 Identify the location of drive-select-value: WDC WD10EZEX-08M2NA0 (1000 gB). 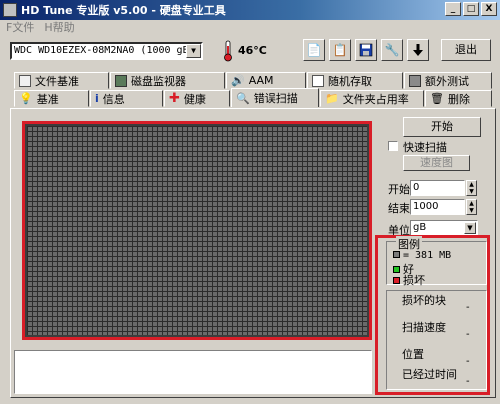
(104, 50).